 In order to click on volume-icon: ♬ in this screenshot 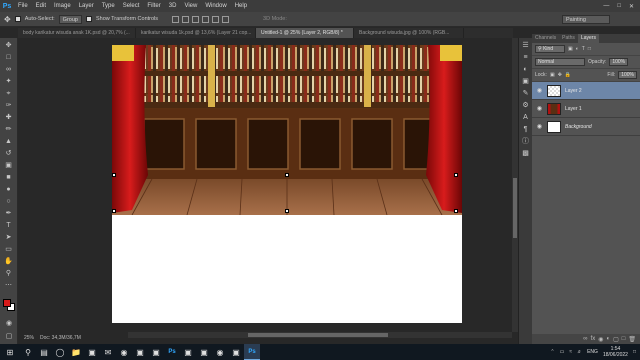, I will do `click(579, 352)`.